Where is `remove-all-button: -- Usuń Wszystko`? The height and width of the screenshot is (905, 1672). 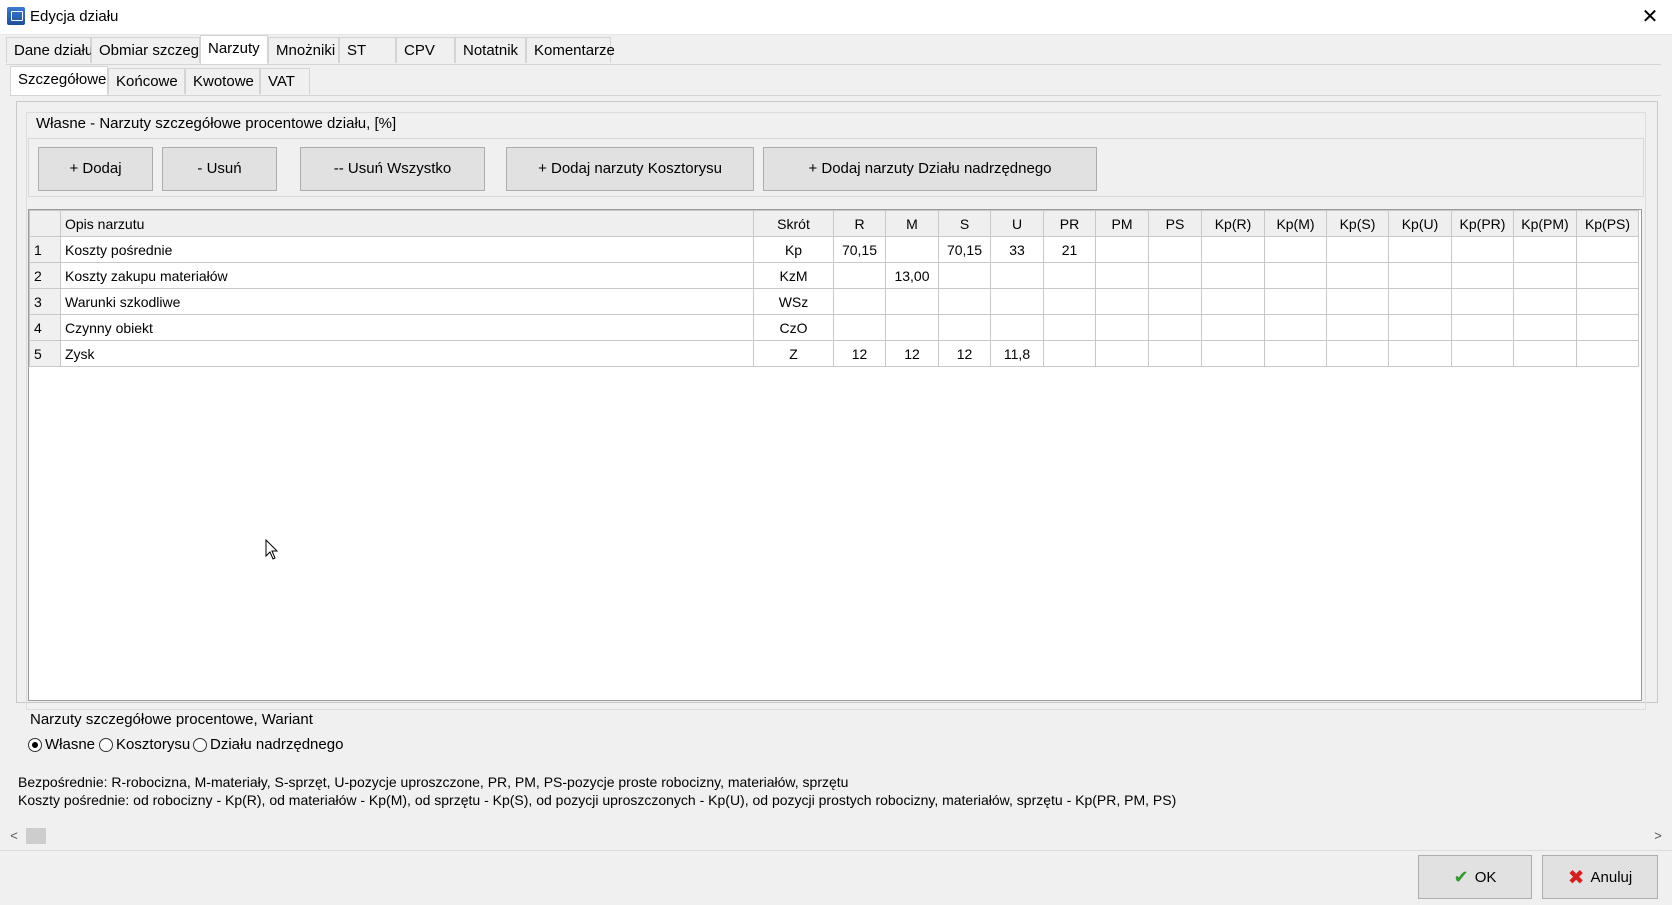
remove-all-button: -- Usuń Wszystko is located at coordinates (392, 169).